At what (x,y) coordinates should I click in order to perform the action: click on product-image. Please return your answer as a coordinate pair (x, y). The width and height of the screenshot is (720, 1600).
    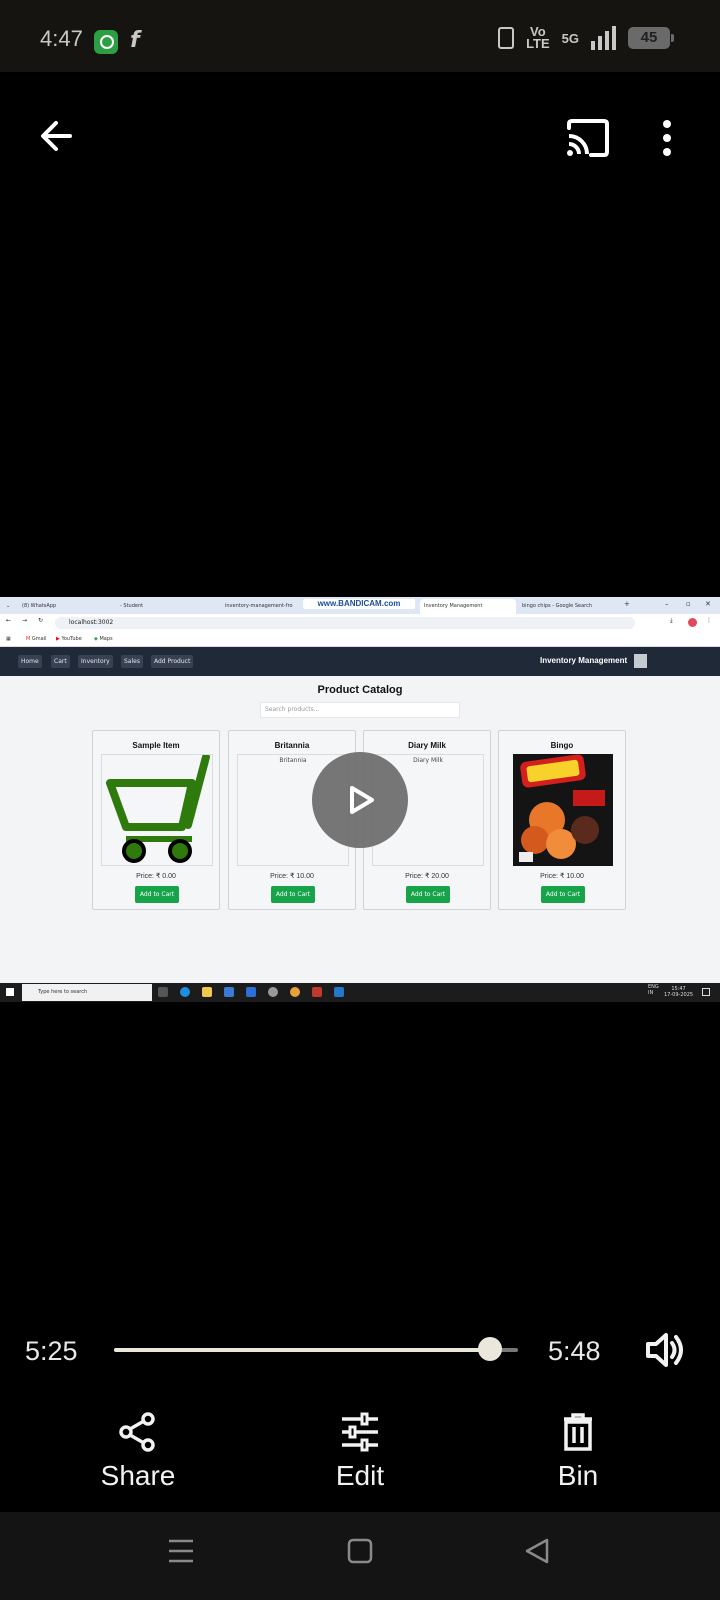
    Looking at the image, I should click on (157, 809).